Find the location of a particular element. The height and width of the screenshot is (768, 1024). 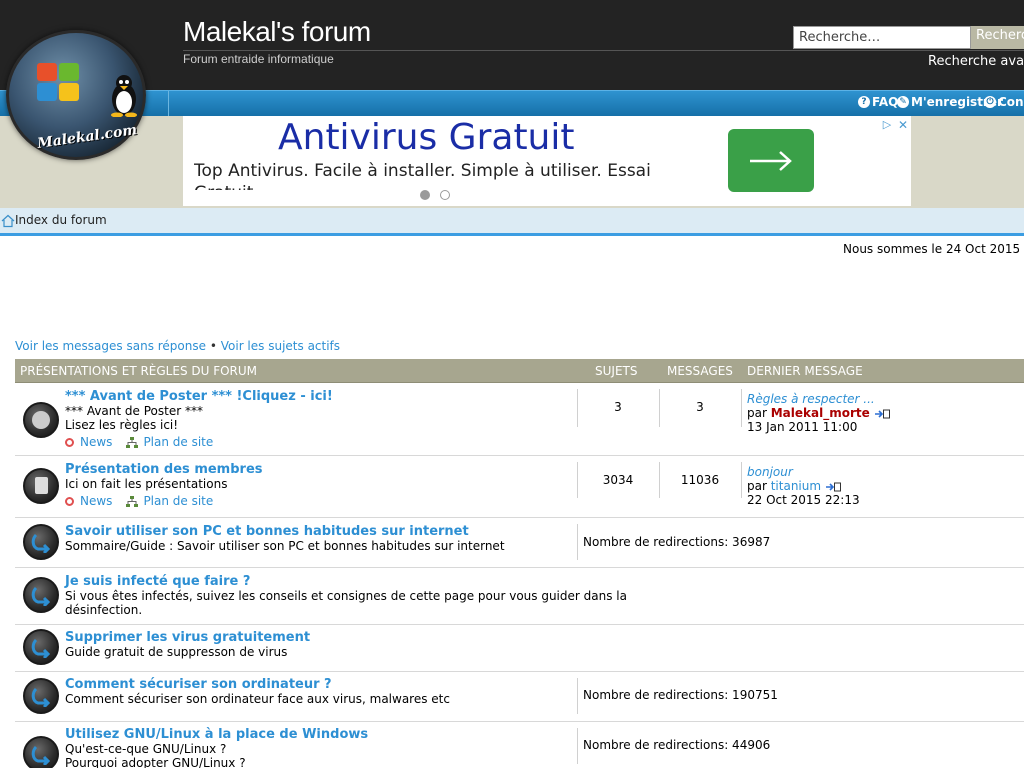

forum-title: Utilisez GNU/Linux à la place de Windows is located at coordinates (216, 734).